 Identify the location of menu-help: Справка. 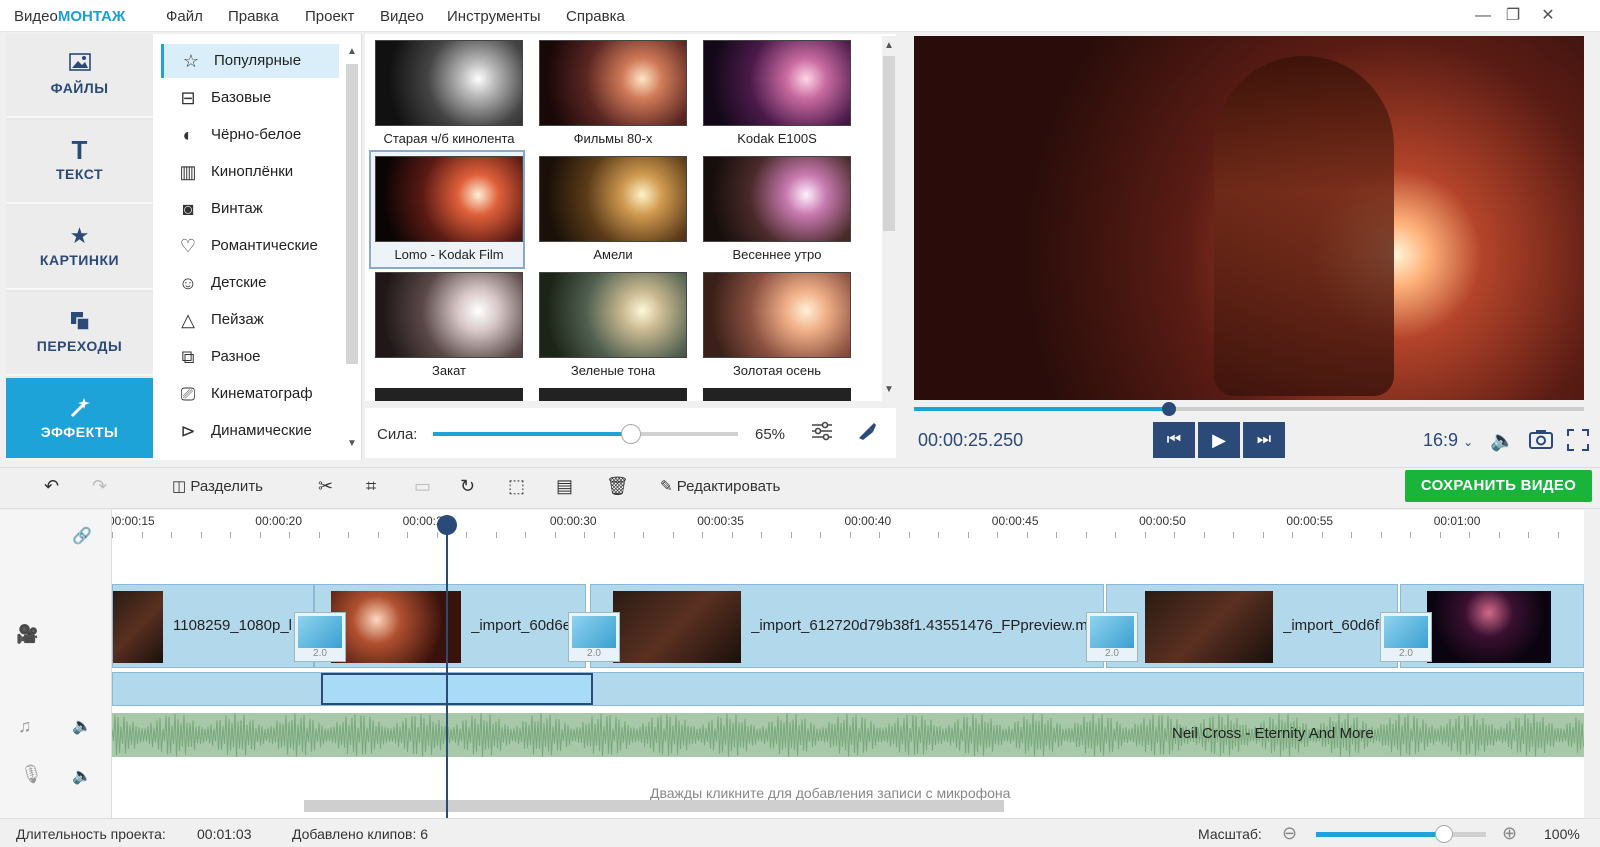
(595, 16).